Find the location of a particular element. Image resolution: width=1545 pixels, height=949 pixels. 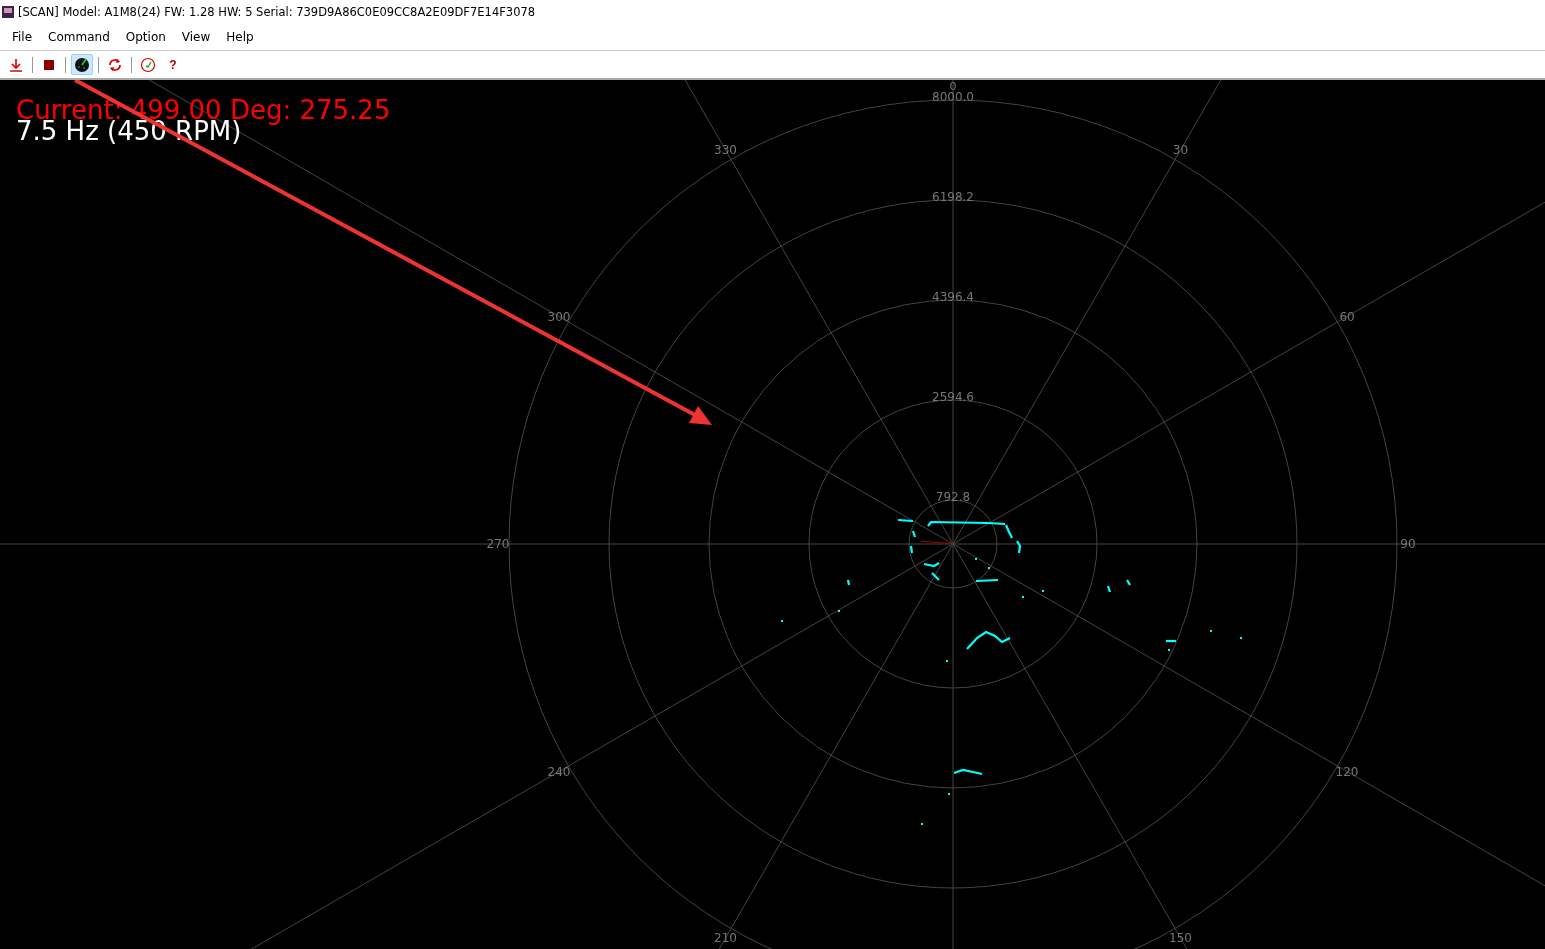

gauge-icon is located at coordinates (148, 64).